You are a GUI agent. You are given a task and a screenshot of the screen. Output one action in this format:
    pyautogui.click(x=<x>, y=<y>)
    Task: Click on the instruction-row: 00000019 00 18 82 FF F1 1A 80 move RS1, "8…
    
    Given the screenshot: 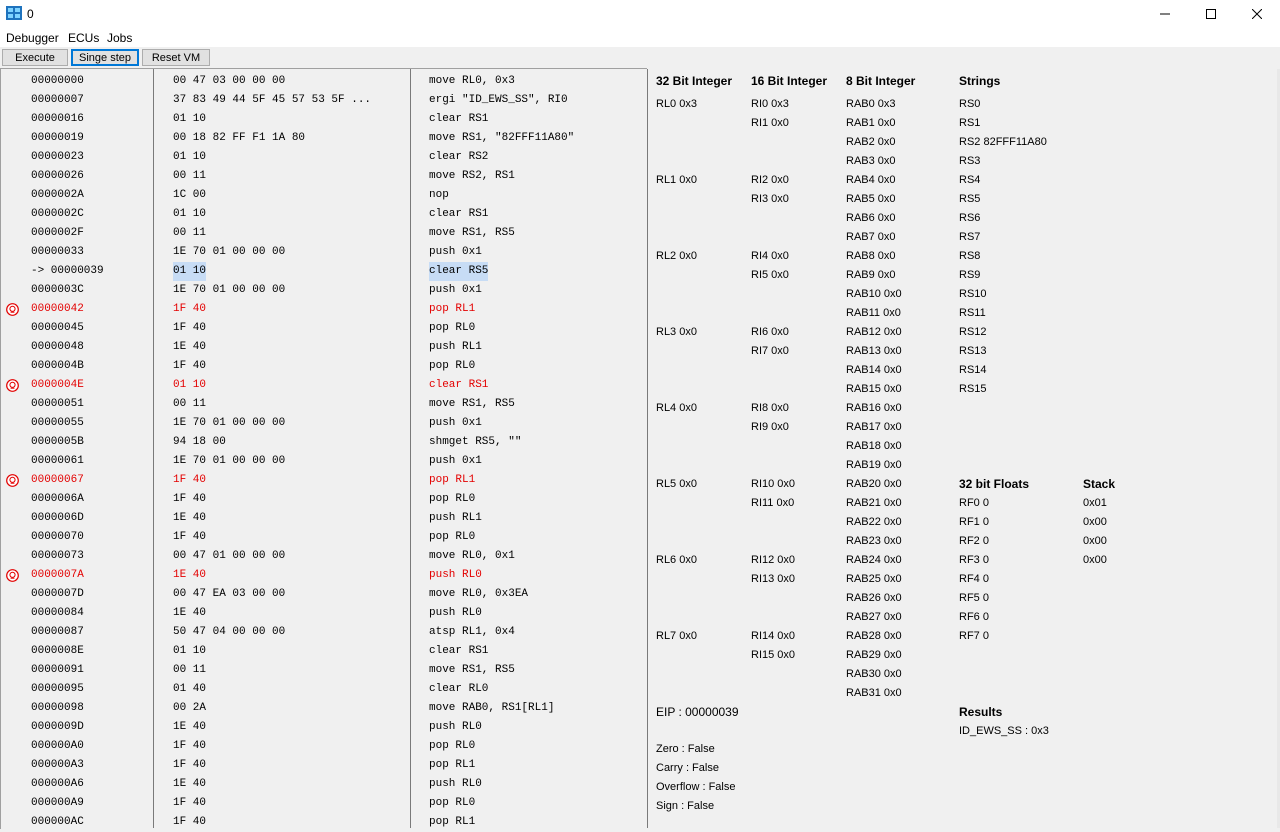 What is the action you would take?
    pyautogui.click(x=323, y=138)
    